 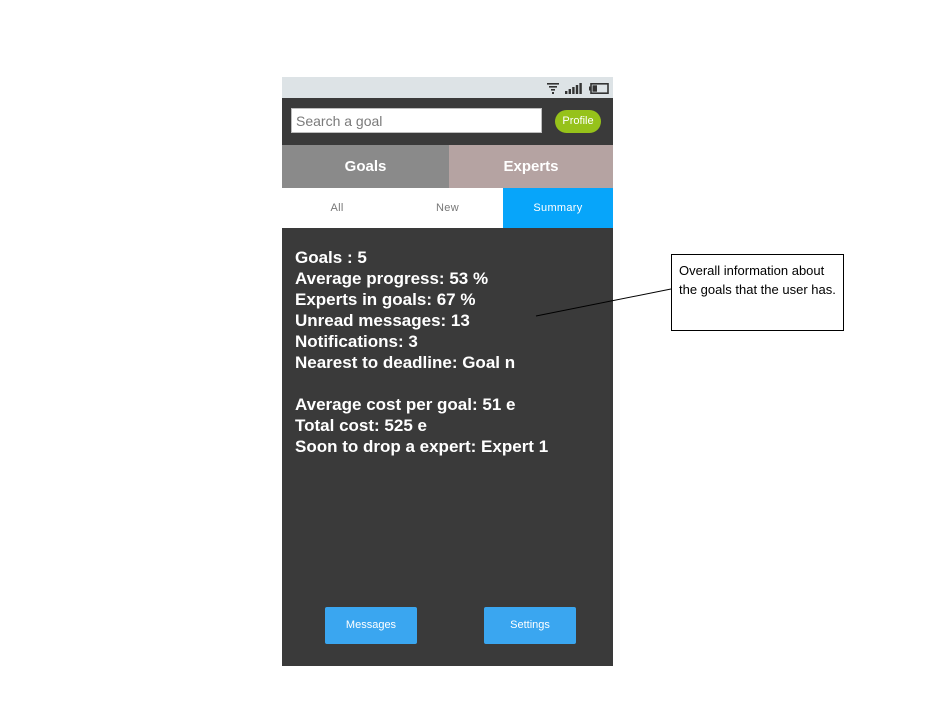 I want to click on settings-button: Settings, so click(x=530, y=625).